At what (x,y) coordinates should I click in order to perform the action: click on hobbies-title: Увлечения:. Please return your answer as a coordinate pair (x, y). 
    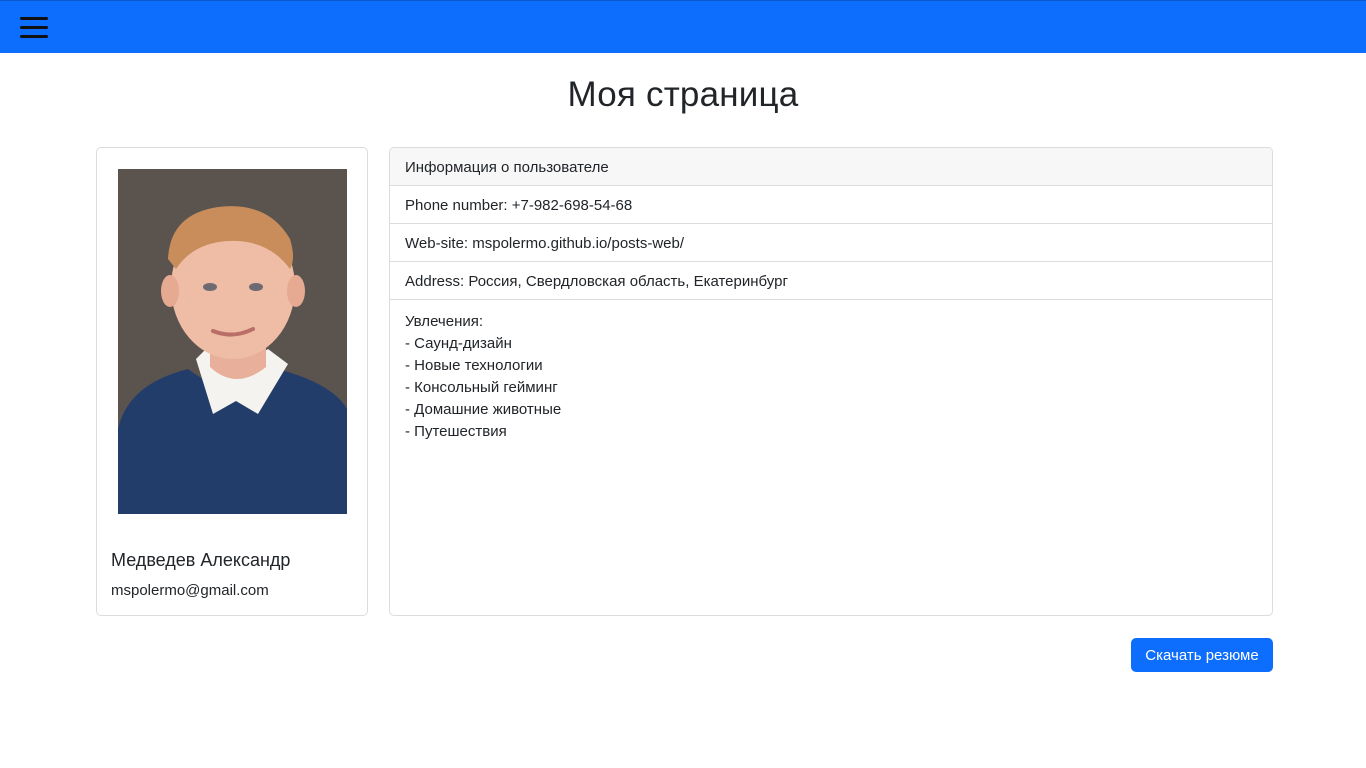
    Looking at the image, I should click on (444, 321).